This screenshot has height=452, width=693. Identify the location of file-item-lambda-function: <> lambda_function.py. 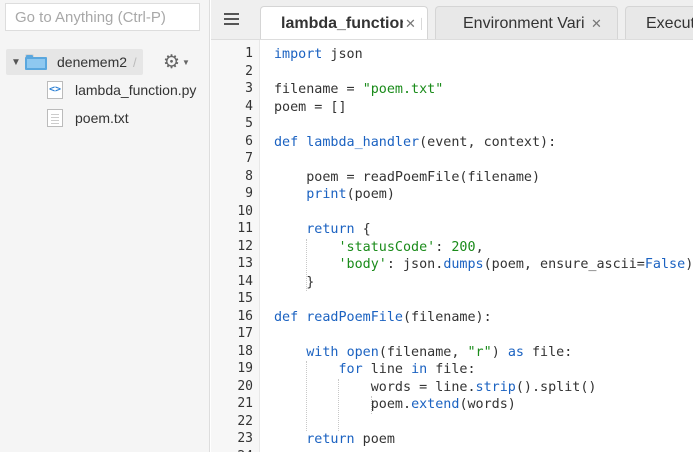
(121, 90).